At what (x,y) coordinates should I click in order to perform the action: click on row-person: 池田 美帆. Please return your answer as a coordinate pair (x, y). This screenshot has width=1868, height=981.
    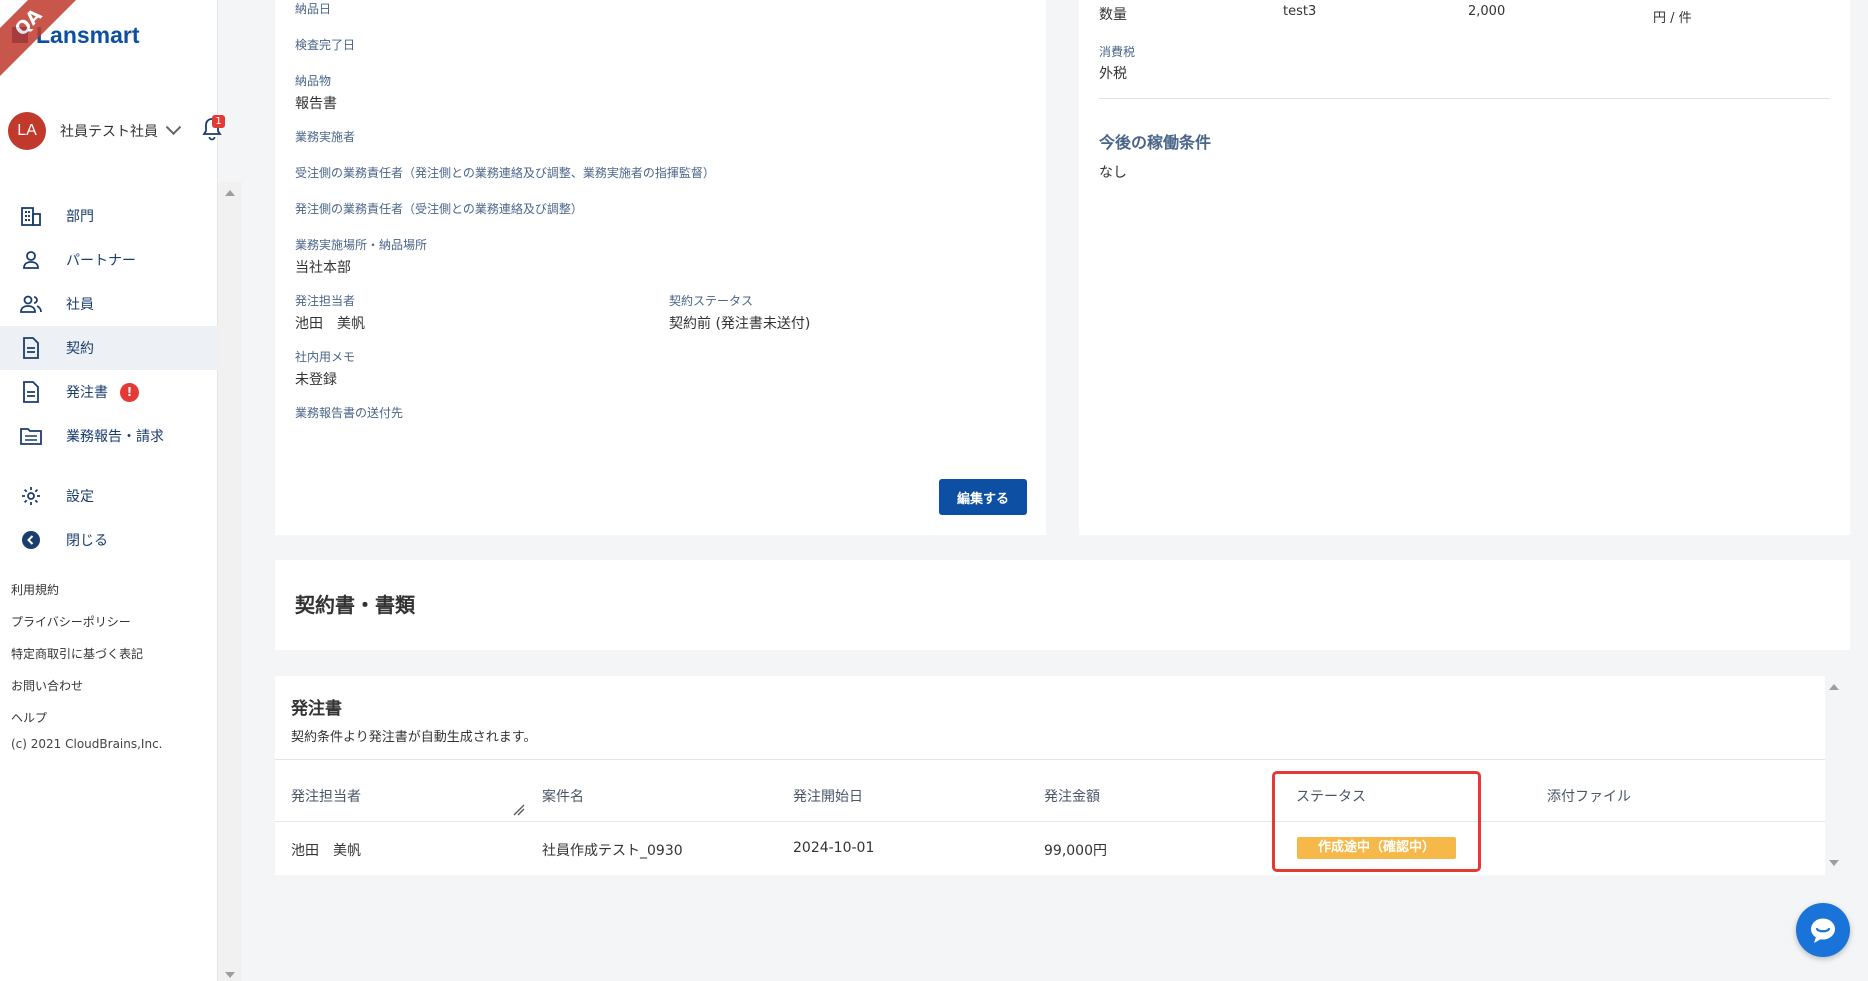
    Looking at the image, I should click on (326, 851).